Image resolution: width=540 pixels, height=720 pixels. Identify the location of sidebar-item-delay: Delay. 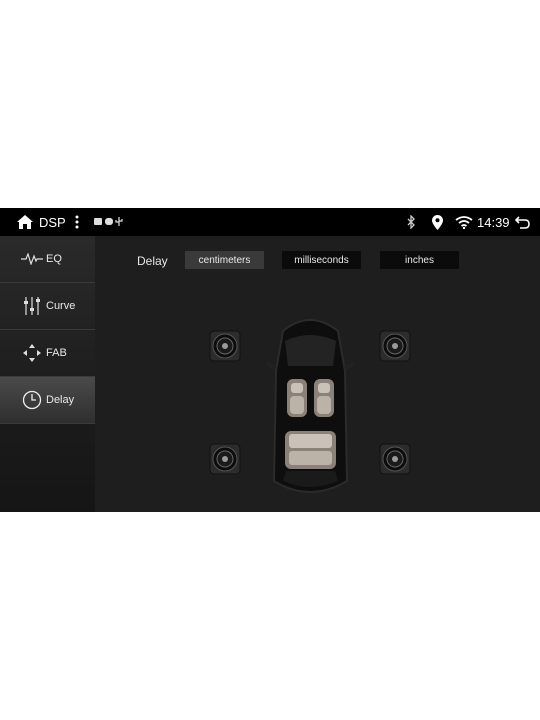
(47, 400).